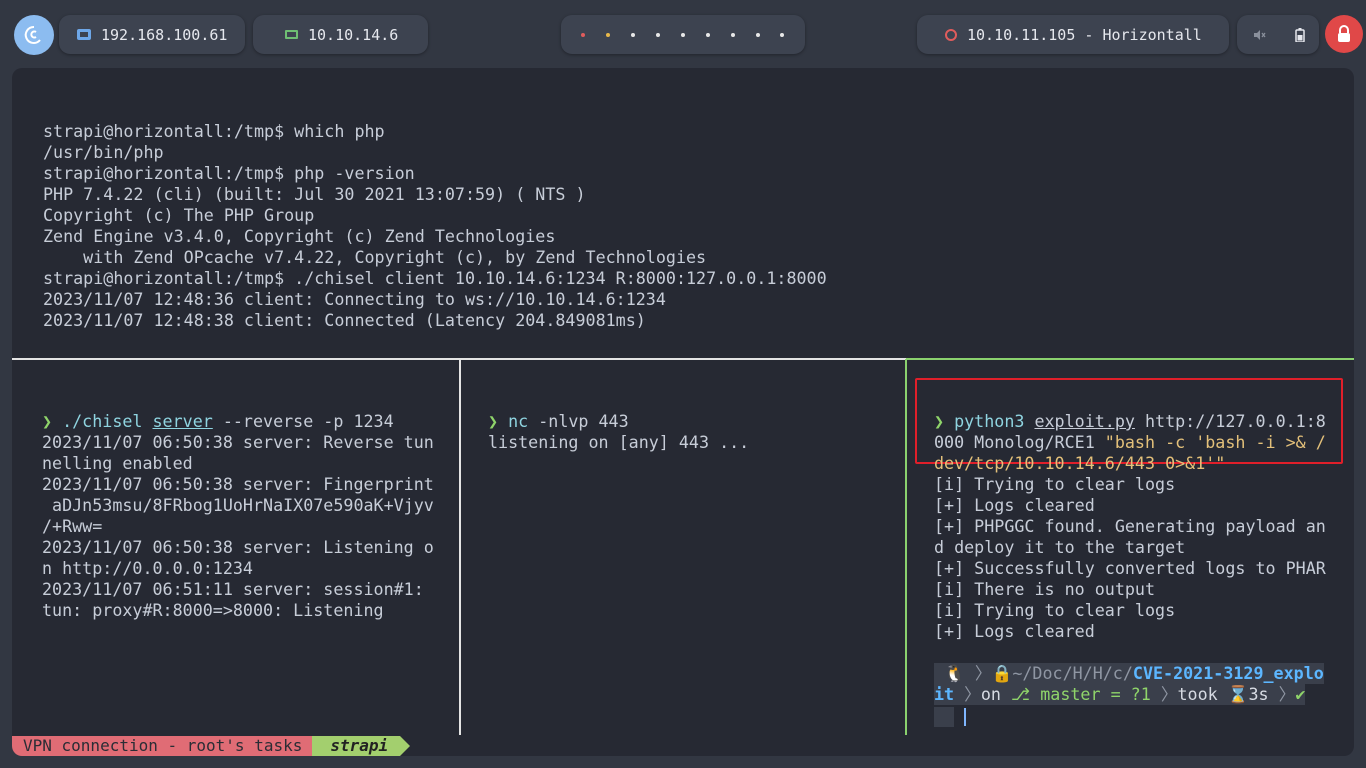  Describe the element at coordinates (291, 34) in the screenshot. I see `laptop-icon` at that location.